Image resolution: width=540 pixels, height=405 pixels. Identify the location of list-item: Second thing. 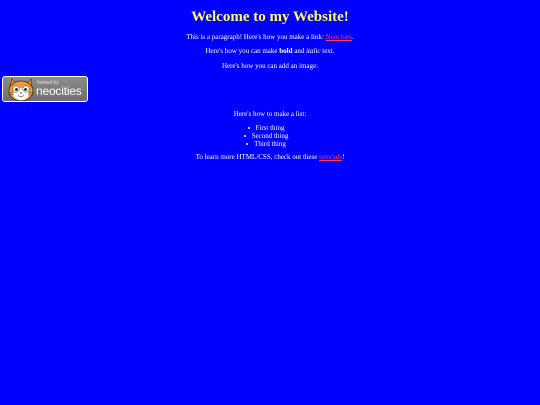
(270, 136).